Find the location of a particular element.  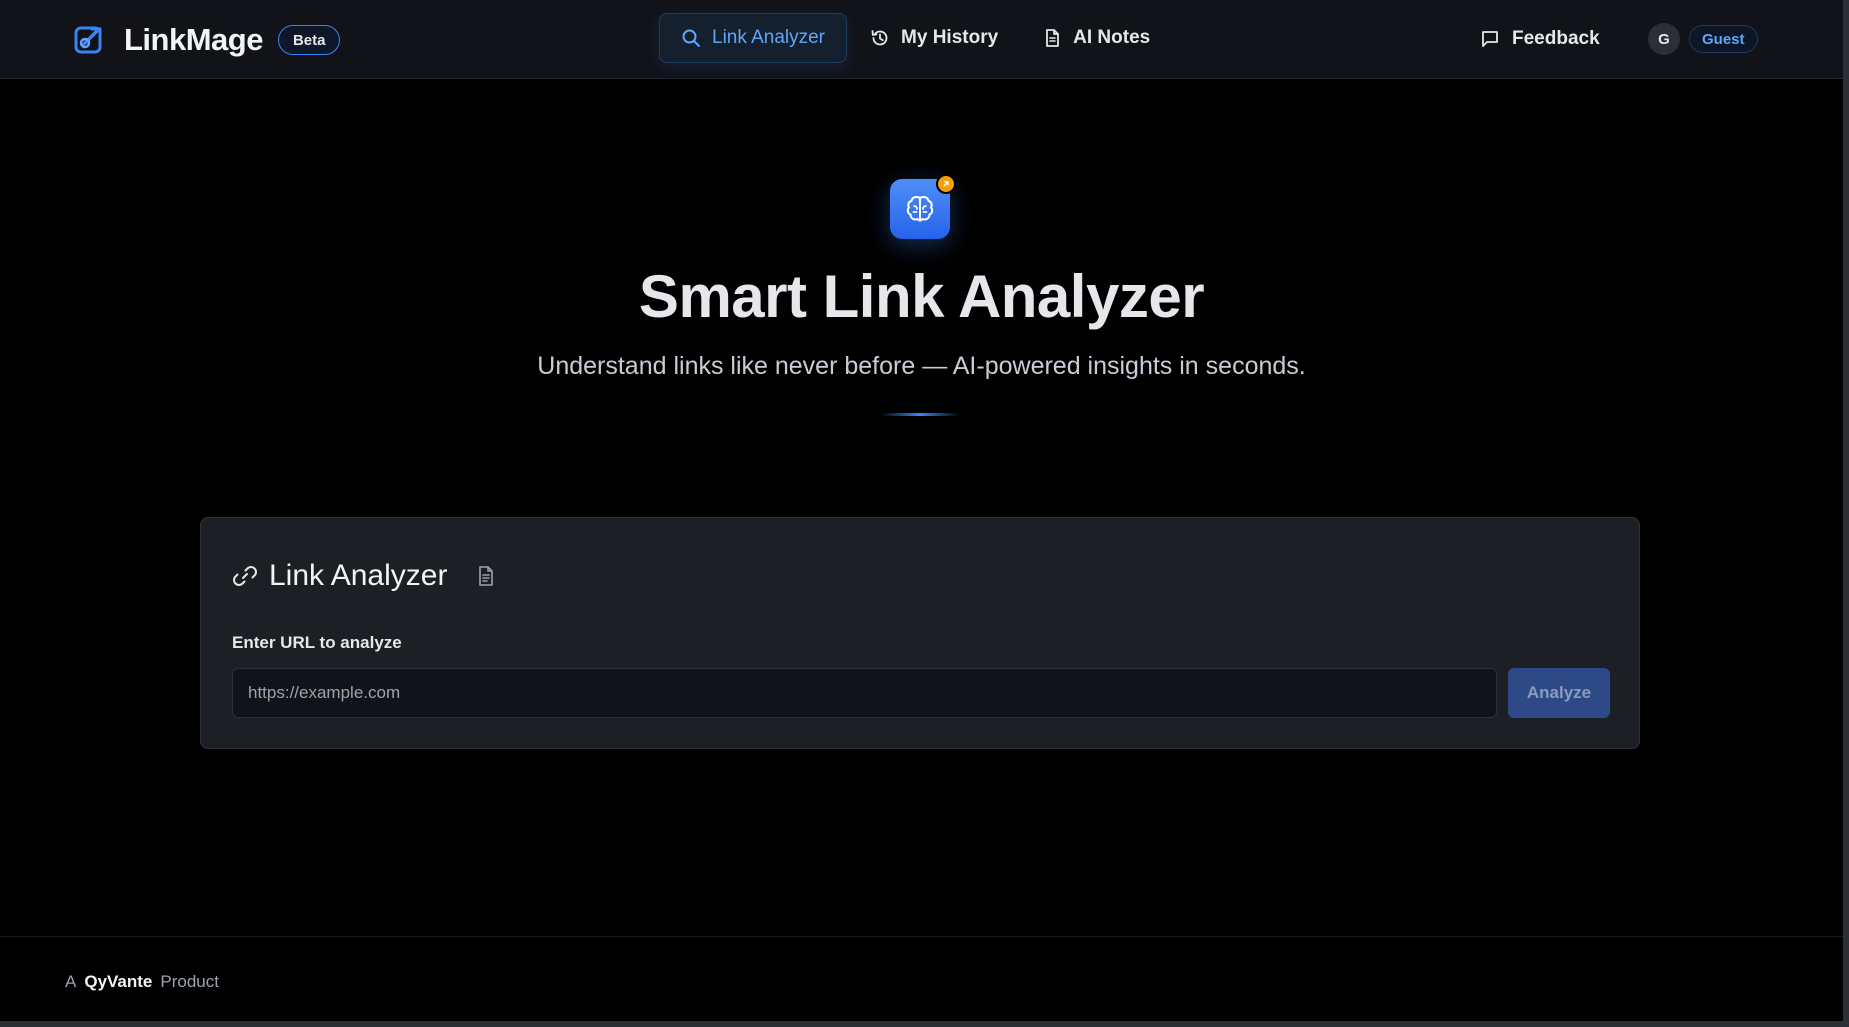

nav-link-analyzer: Link Analyzer is located at coordinates (753, 38).